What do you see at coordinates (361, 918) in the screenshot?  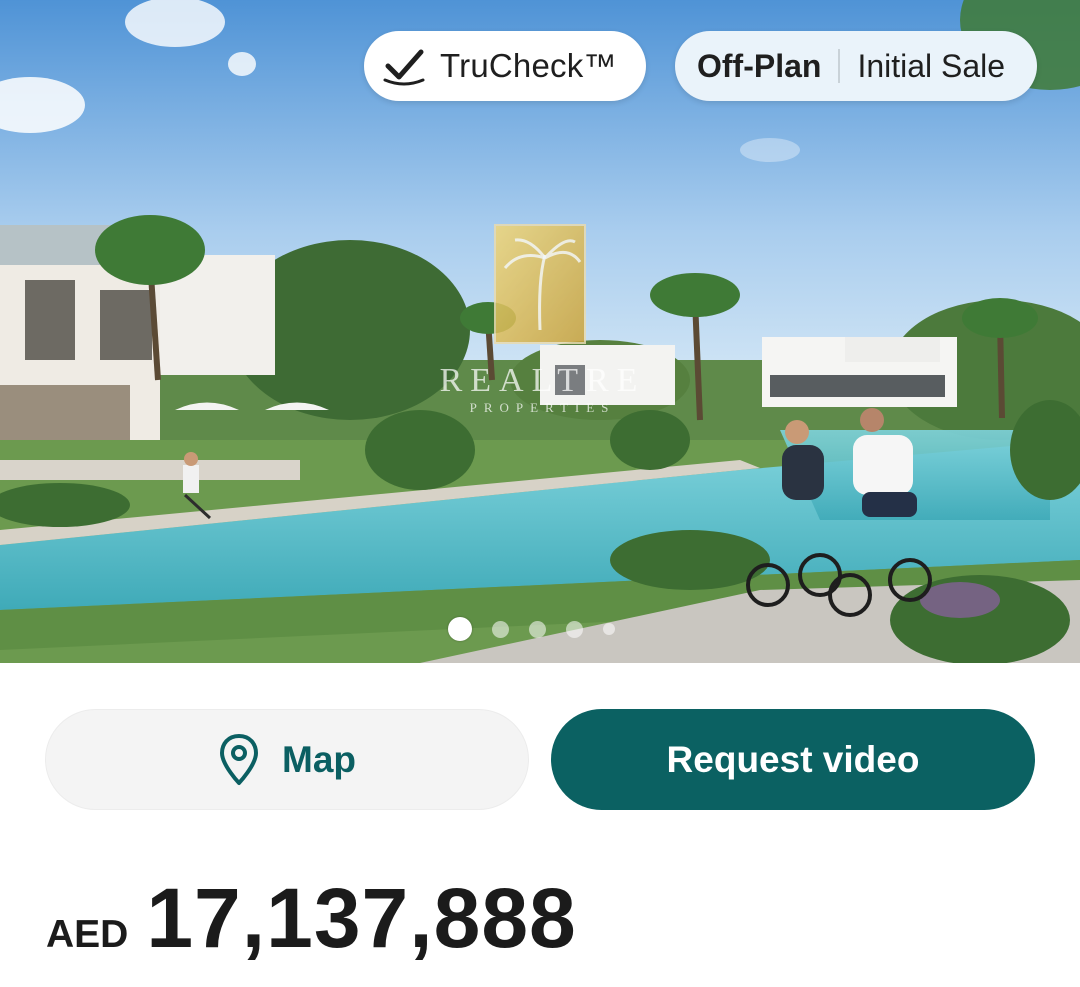 I see `price-amount: 17,137,888` at bounding box center [361, 918].